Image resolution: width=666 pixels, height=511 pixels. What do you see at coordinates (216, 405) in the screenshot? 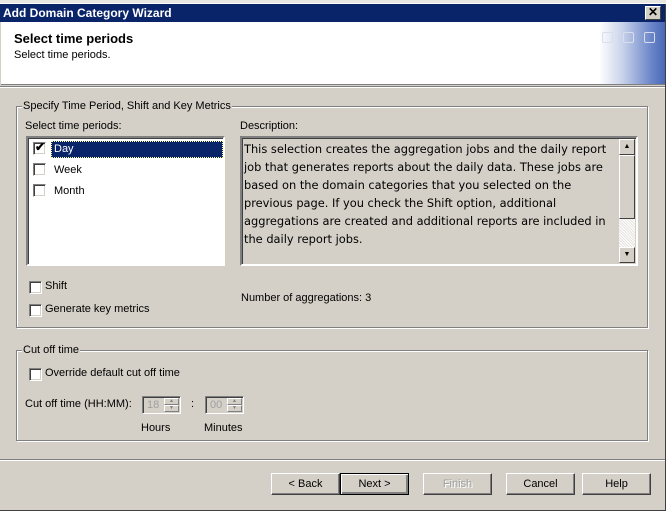
I see `minutes-value: 00` at bounding box center [216, 405].